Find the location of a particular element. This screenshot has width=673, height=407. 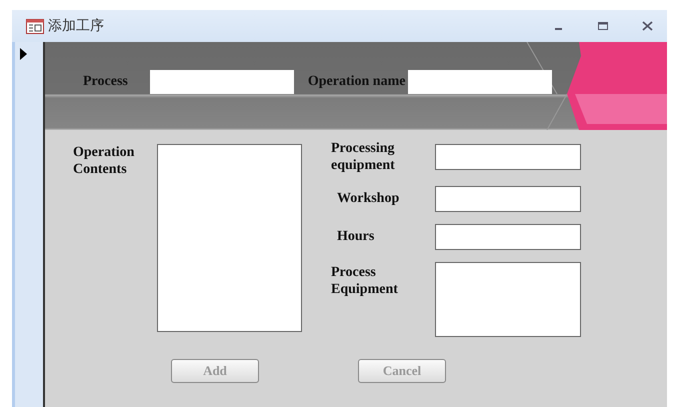

form-icon is located at coordinates (35, 26).